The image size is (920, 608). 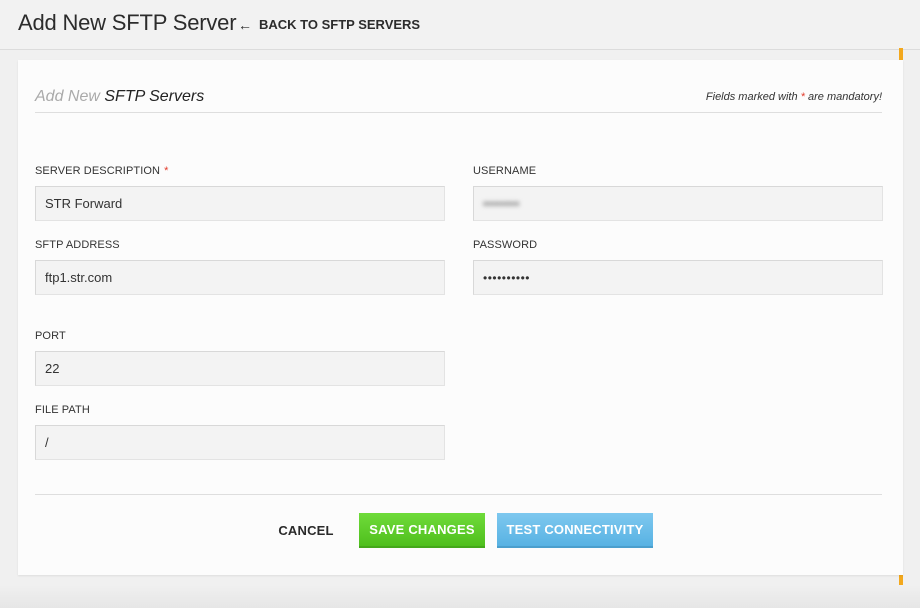 I want to click on page-title: Add New SFTP Server, so click(x=127, y=22).